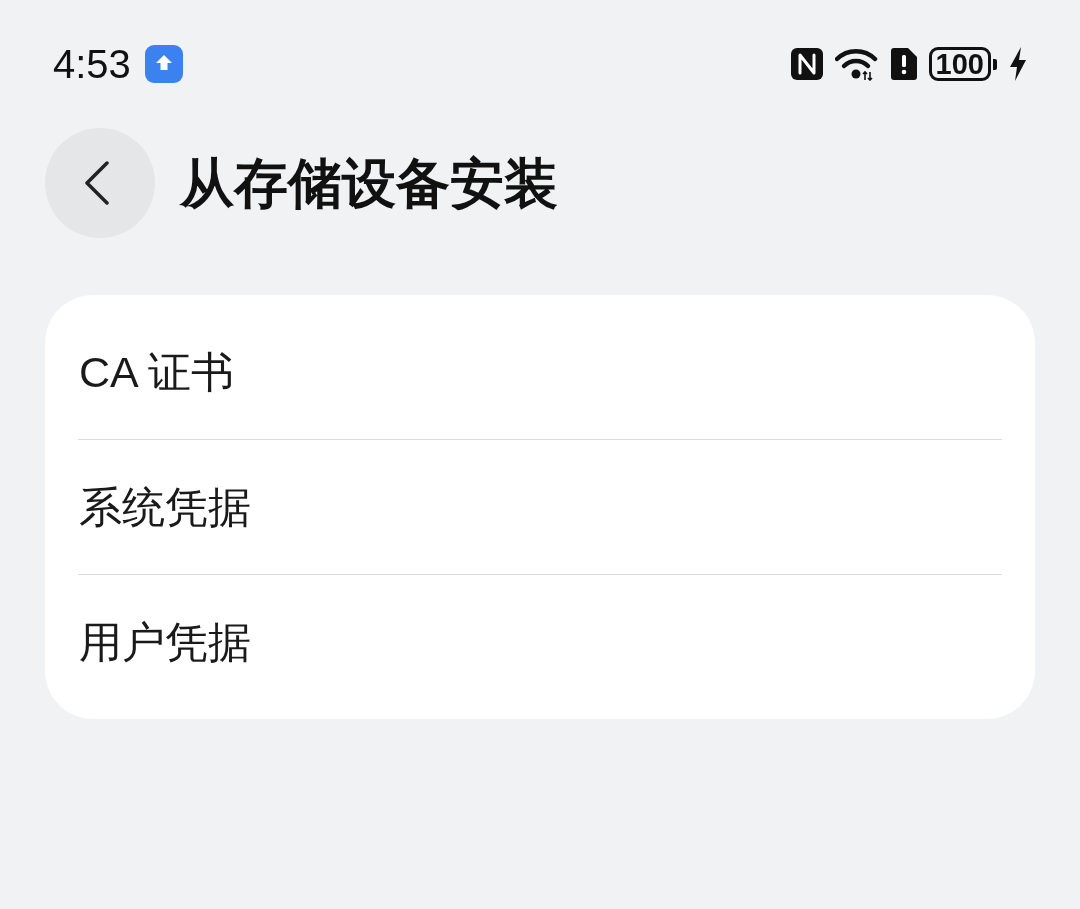  What do you see at coordinates (903, 64) in the screenshot?
I see `sim-card-alert-icon` at bounding box center [903, 64].